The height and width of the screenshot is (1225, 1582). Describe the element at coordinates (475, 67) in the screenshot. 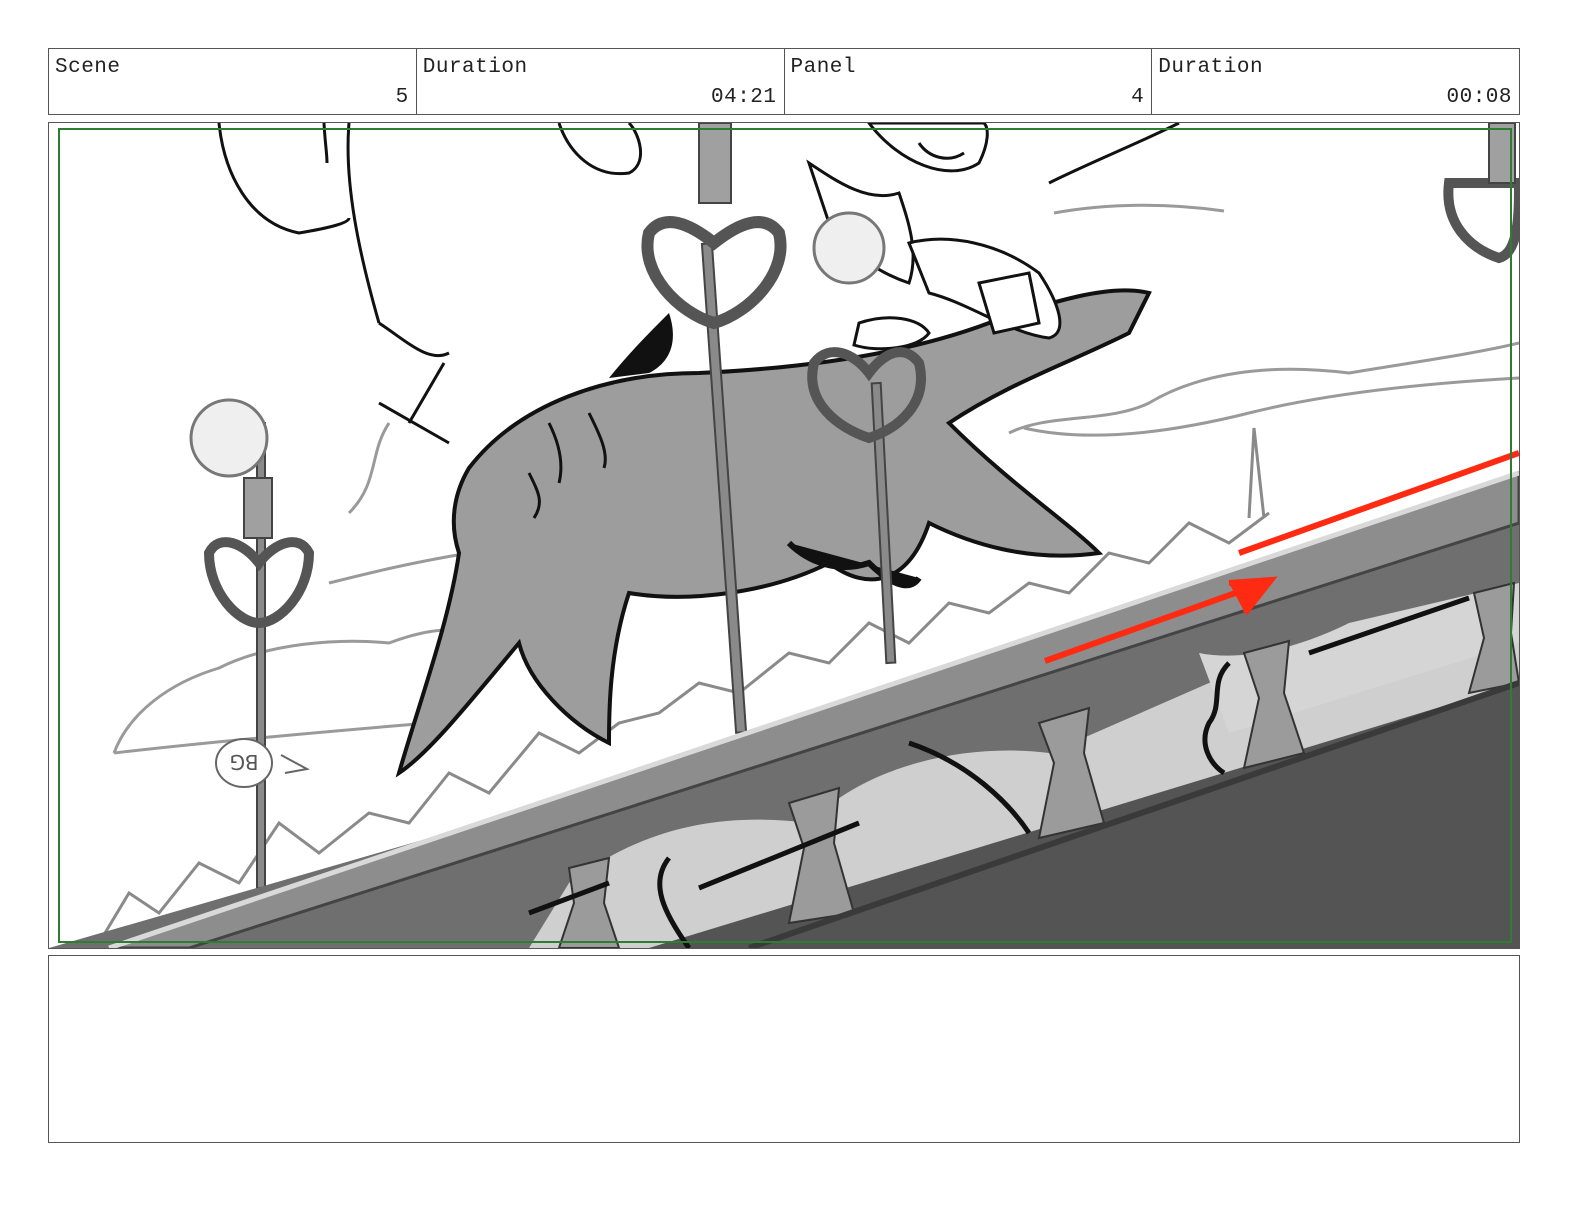

I see `scene-duration-label: Duration` at that location.